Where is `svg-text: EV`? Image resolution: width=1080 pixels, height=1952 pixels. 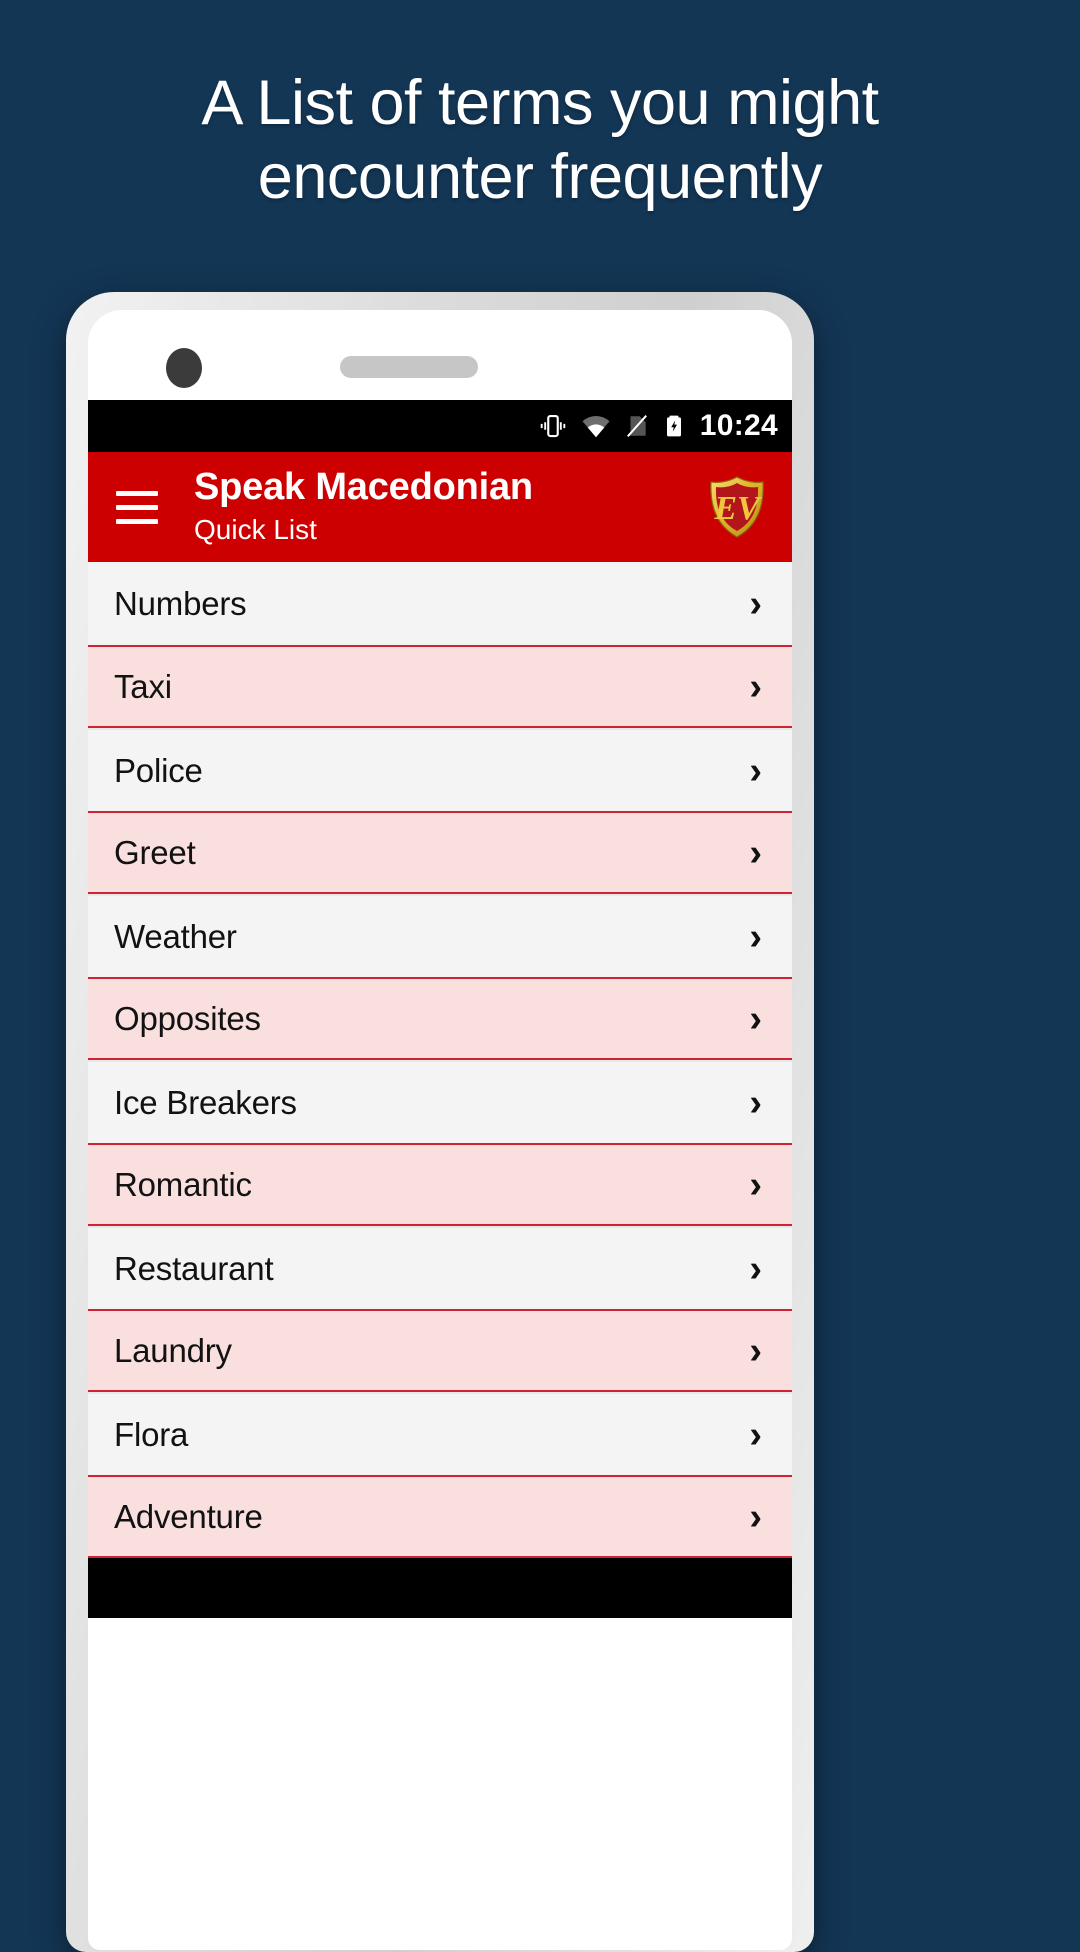
svg-text: EV is located at coordinates (737, 508).